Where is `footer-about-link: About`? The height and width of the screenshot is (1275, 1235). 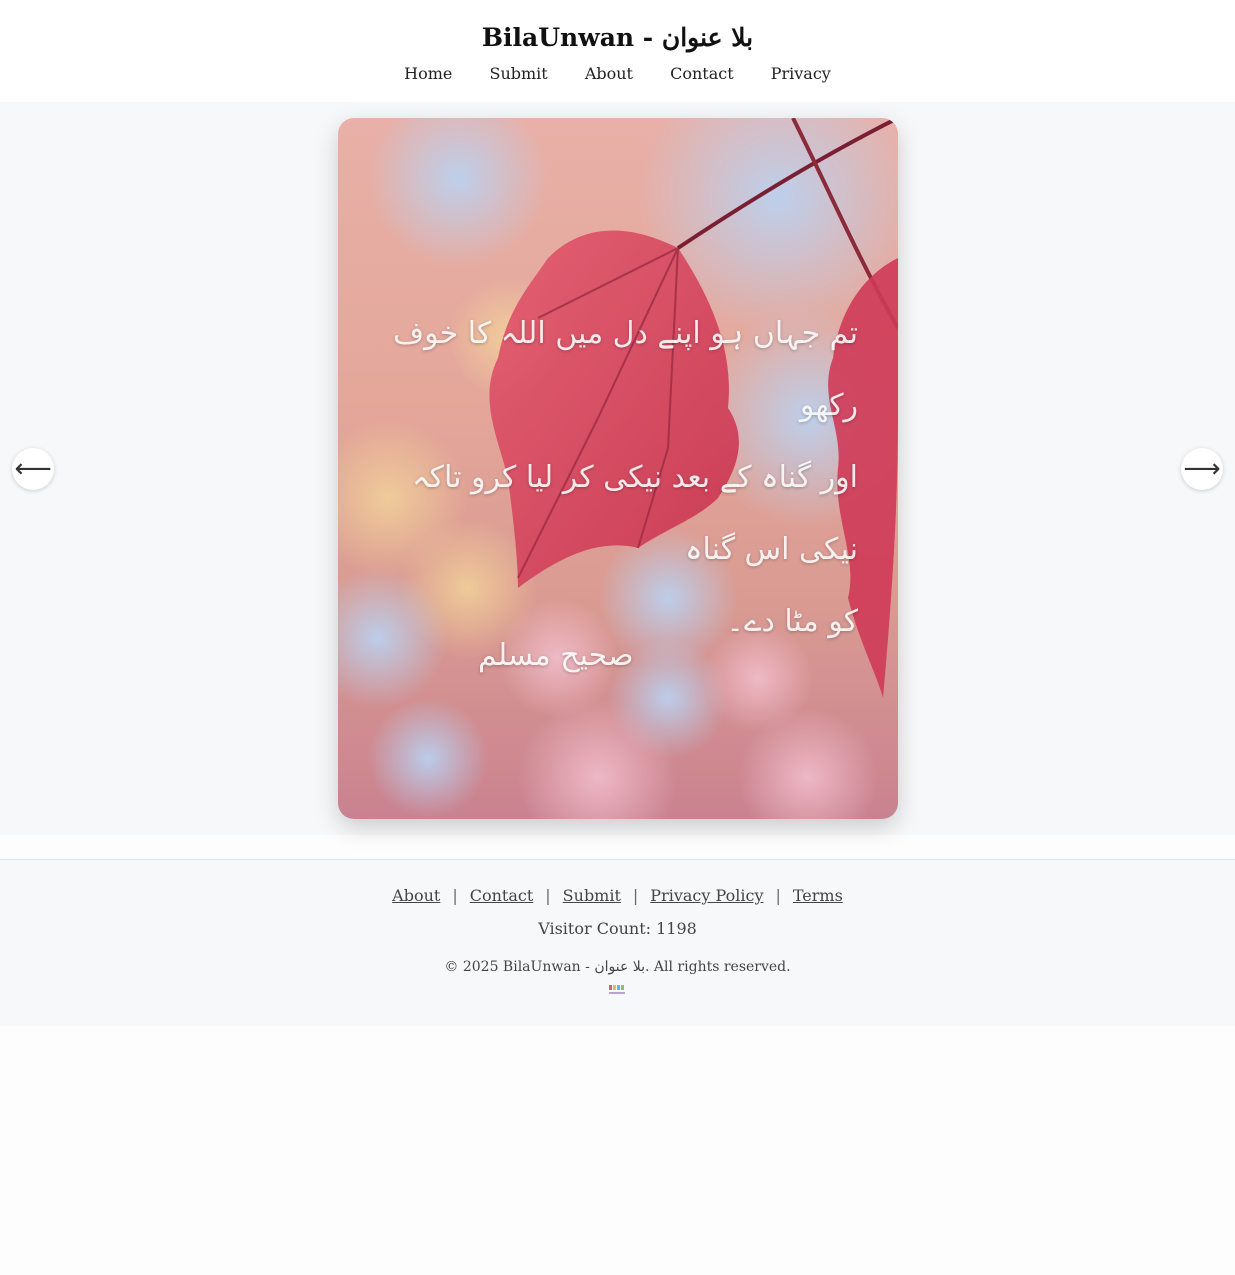 footer-about-link: About is located at coordinates (416, 895).